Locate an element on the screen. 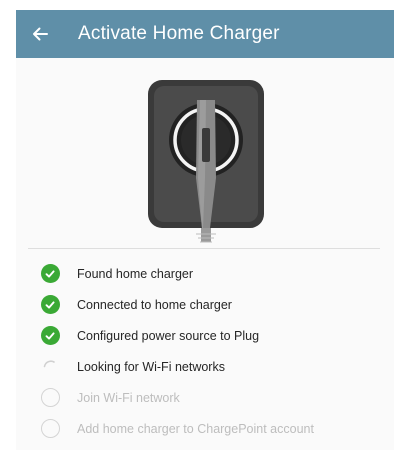 The width and height of the screenshot is (402, 460). step-configured-power: Configured power source to Plug is located at coordinates (205, 335).